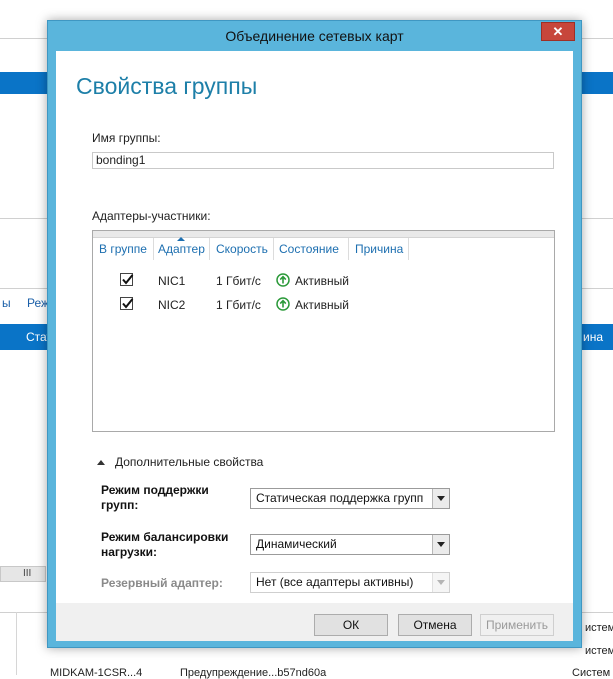 The height and width of the screenshot is (679, 613). I want to click on teaming-mode-label: Режим поддержки групп:, so click(155, 497).